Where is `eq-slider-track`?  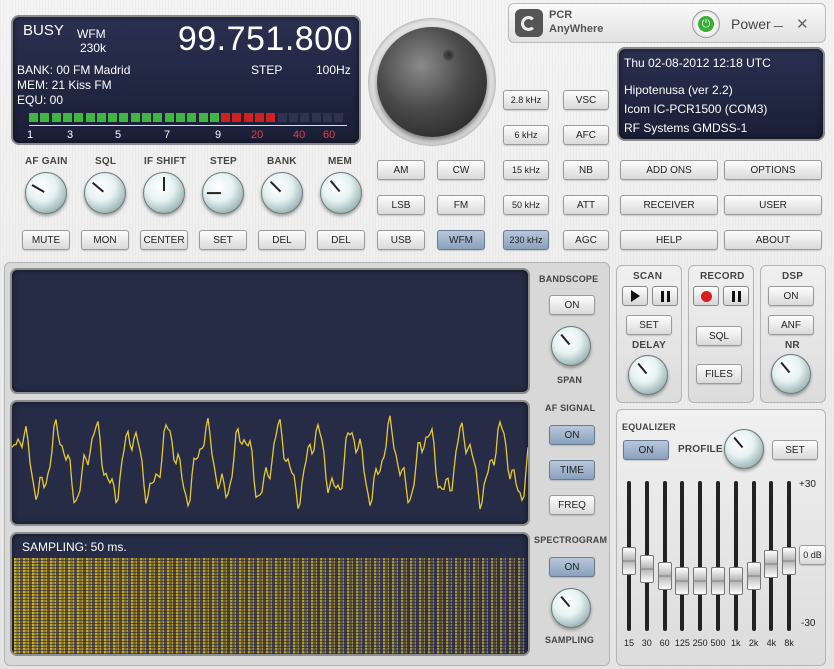 eq-slider-track is located at coordinates (753, 556).